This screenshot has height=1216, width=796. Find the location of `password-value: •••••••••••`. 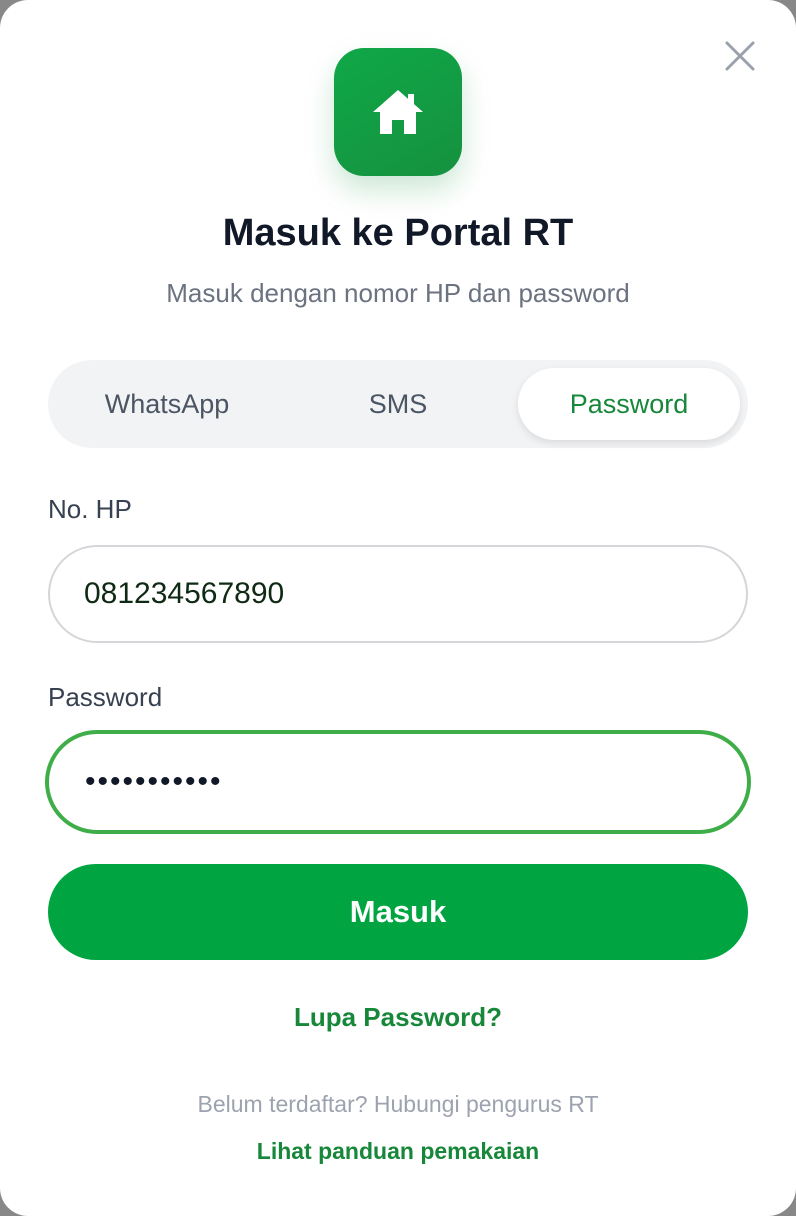

password-value: ••••••••••• is located at coordinates (154, 781).